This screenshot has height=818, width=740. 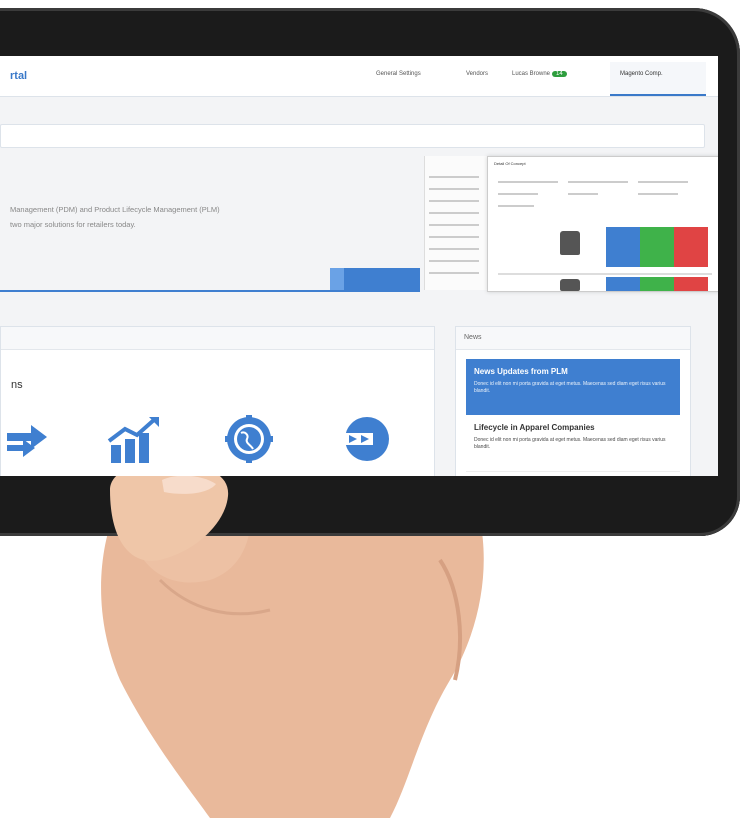 I want to click on hero-line-2: two major solutions for retailers today., so click(x=73, y=224).